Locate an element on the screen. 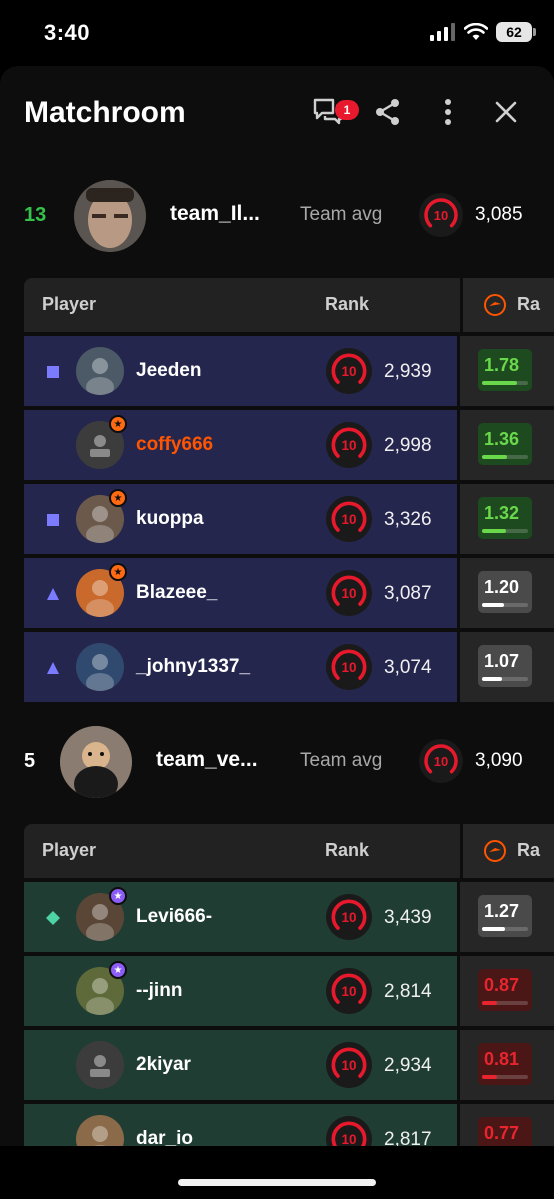 Image resolution: width=554 pixels, height=1199 pixels. player-info: ★ kuoppa 10 3,326 is located at coordinates (240, 519).